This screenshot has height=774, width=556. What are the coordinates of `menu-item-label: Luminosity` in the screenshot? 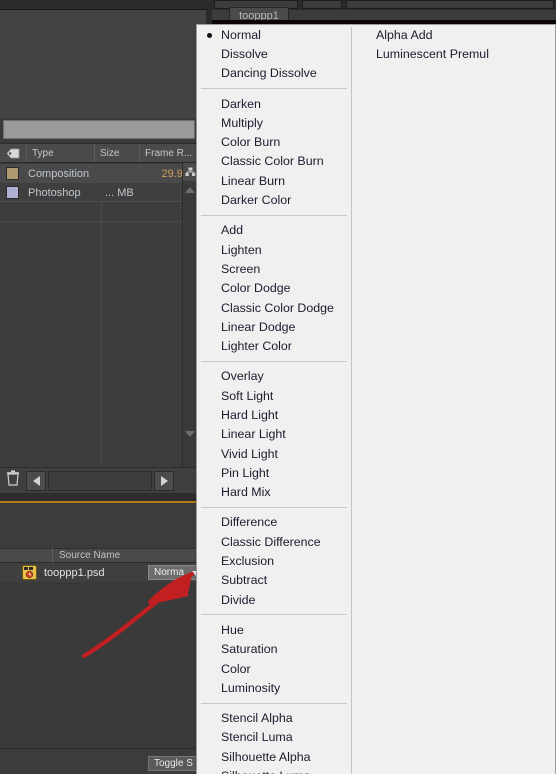 It's located at (251, 687).